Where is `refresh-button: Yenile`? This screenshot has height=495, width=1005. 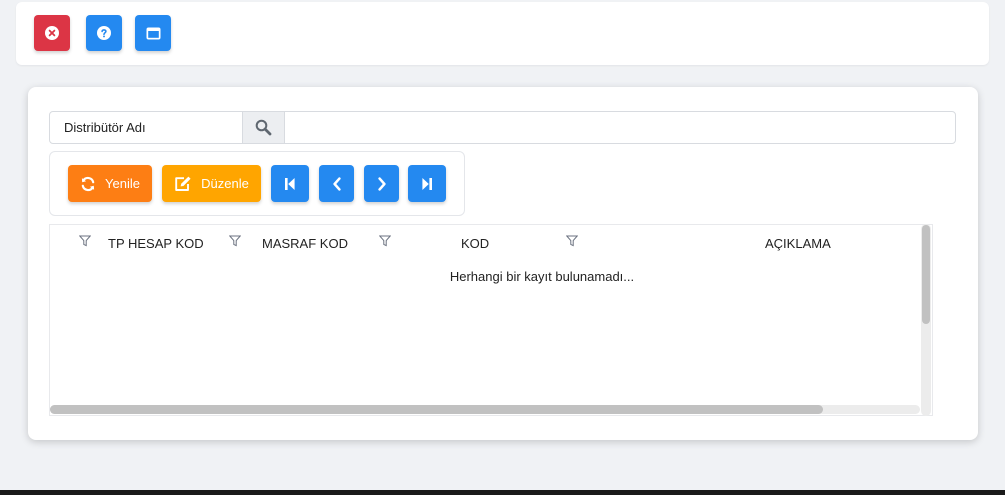
refresh-button: Yenile is located at coordinates (110, 183).